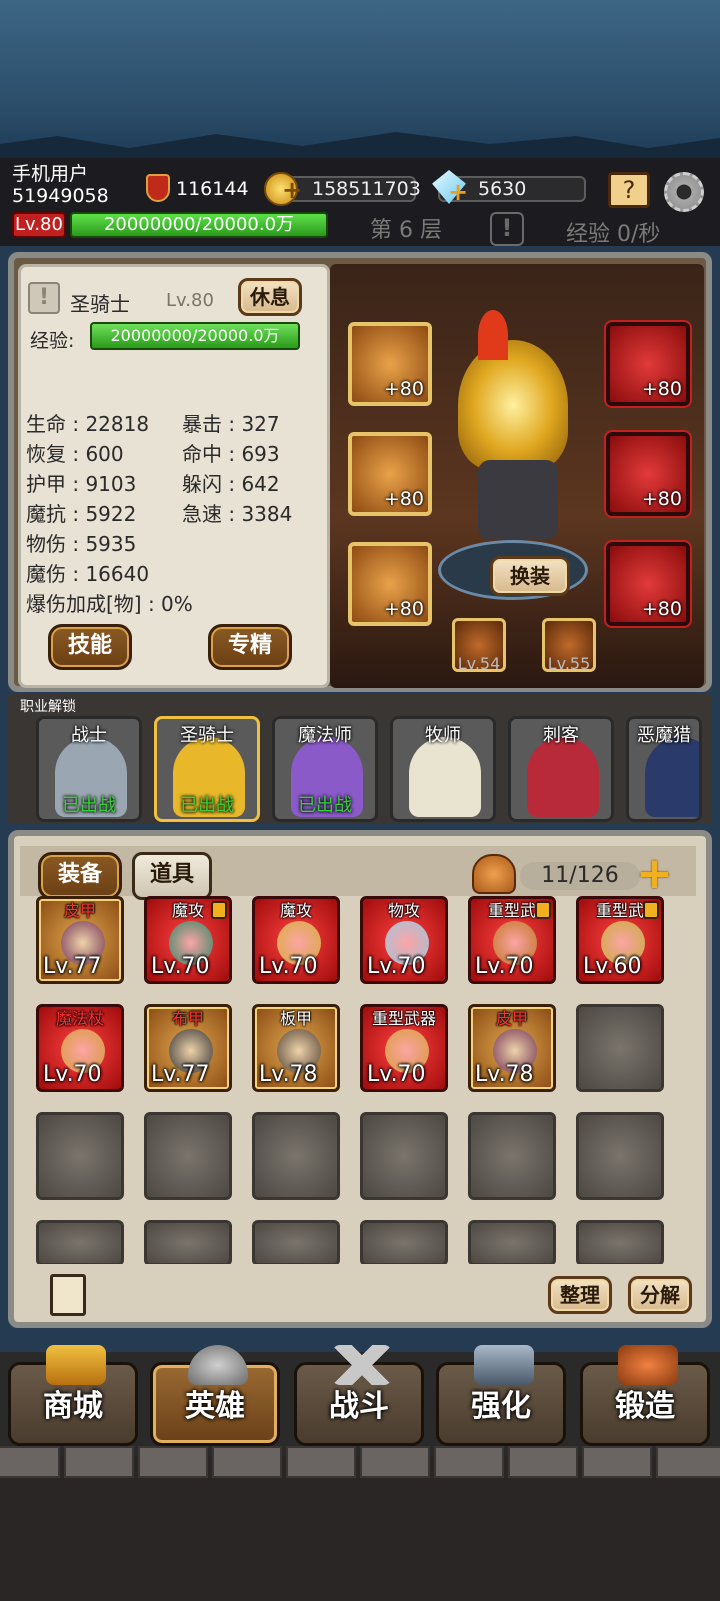 This screenshot has height=1601, width=720. I want to click on item-type: 物攻, so click(403, 910).